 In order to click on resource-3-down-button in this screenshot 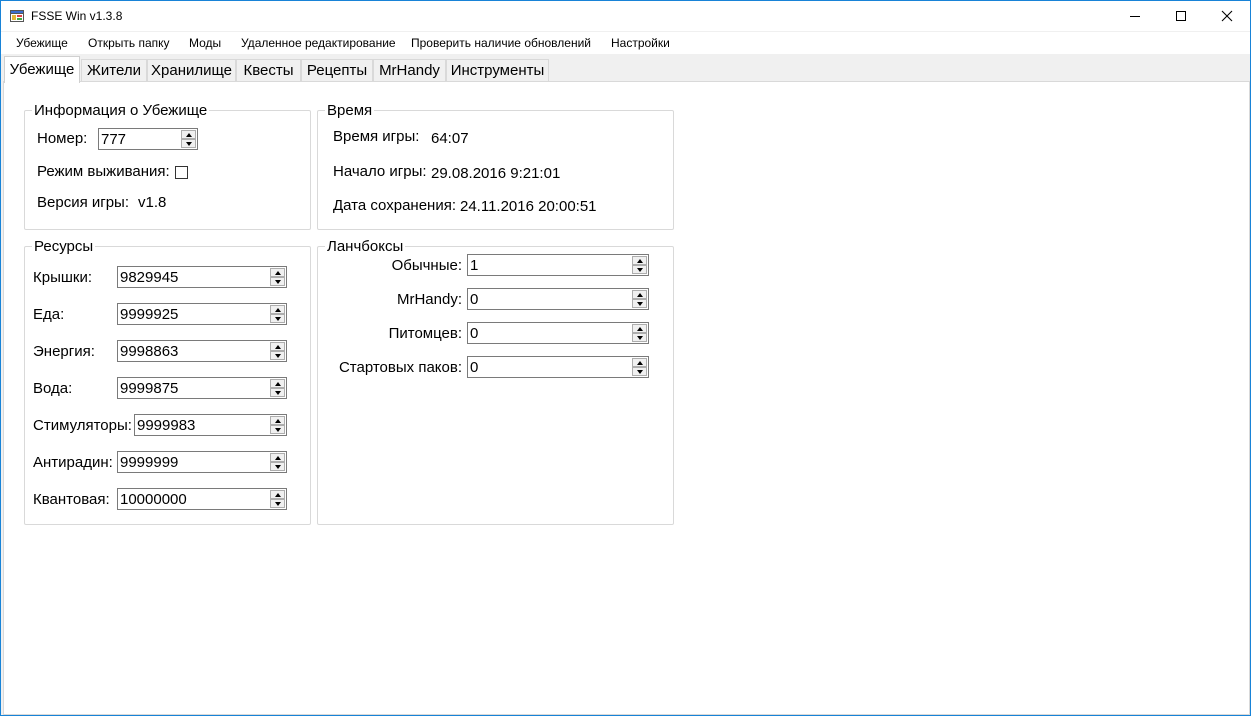, I will do `click(277, 392)`.